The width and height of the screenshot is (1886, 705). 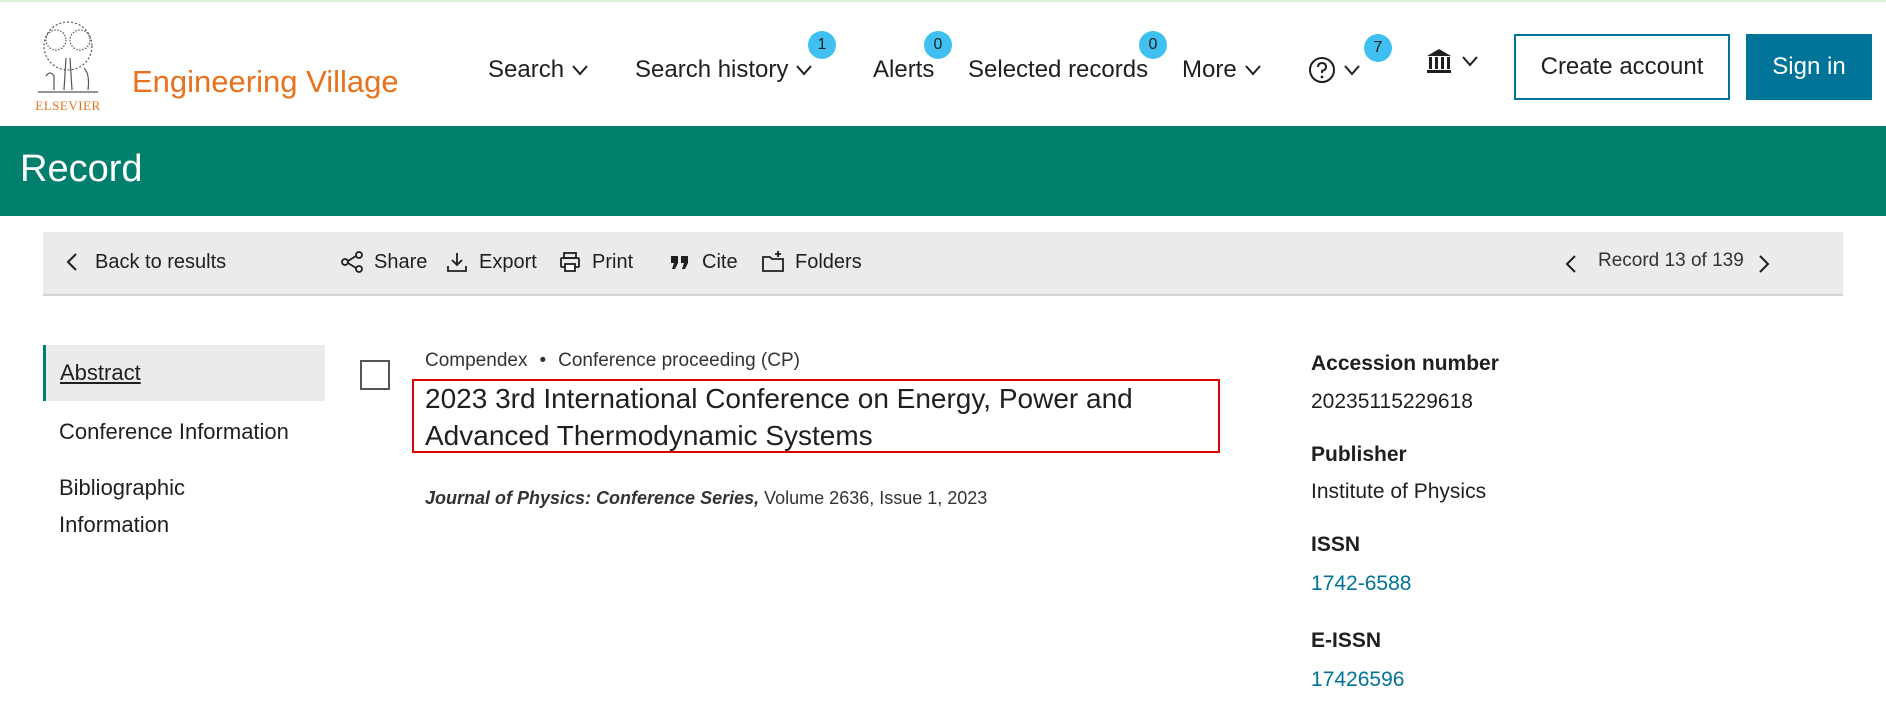 What do you see at coordinates (508, 261) in the screenshot?
I see `export-label: Export` at bounding box center [508, 261].